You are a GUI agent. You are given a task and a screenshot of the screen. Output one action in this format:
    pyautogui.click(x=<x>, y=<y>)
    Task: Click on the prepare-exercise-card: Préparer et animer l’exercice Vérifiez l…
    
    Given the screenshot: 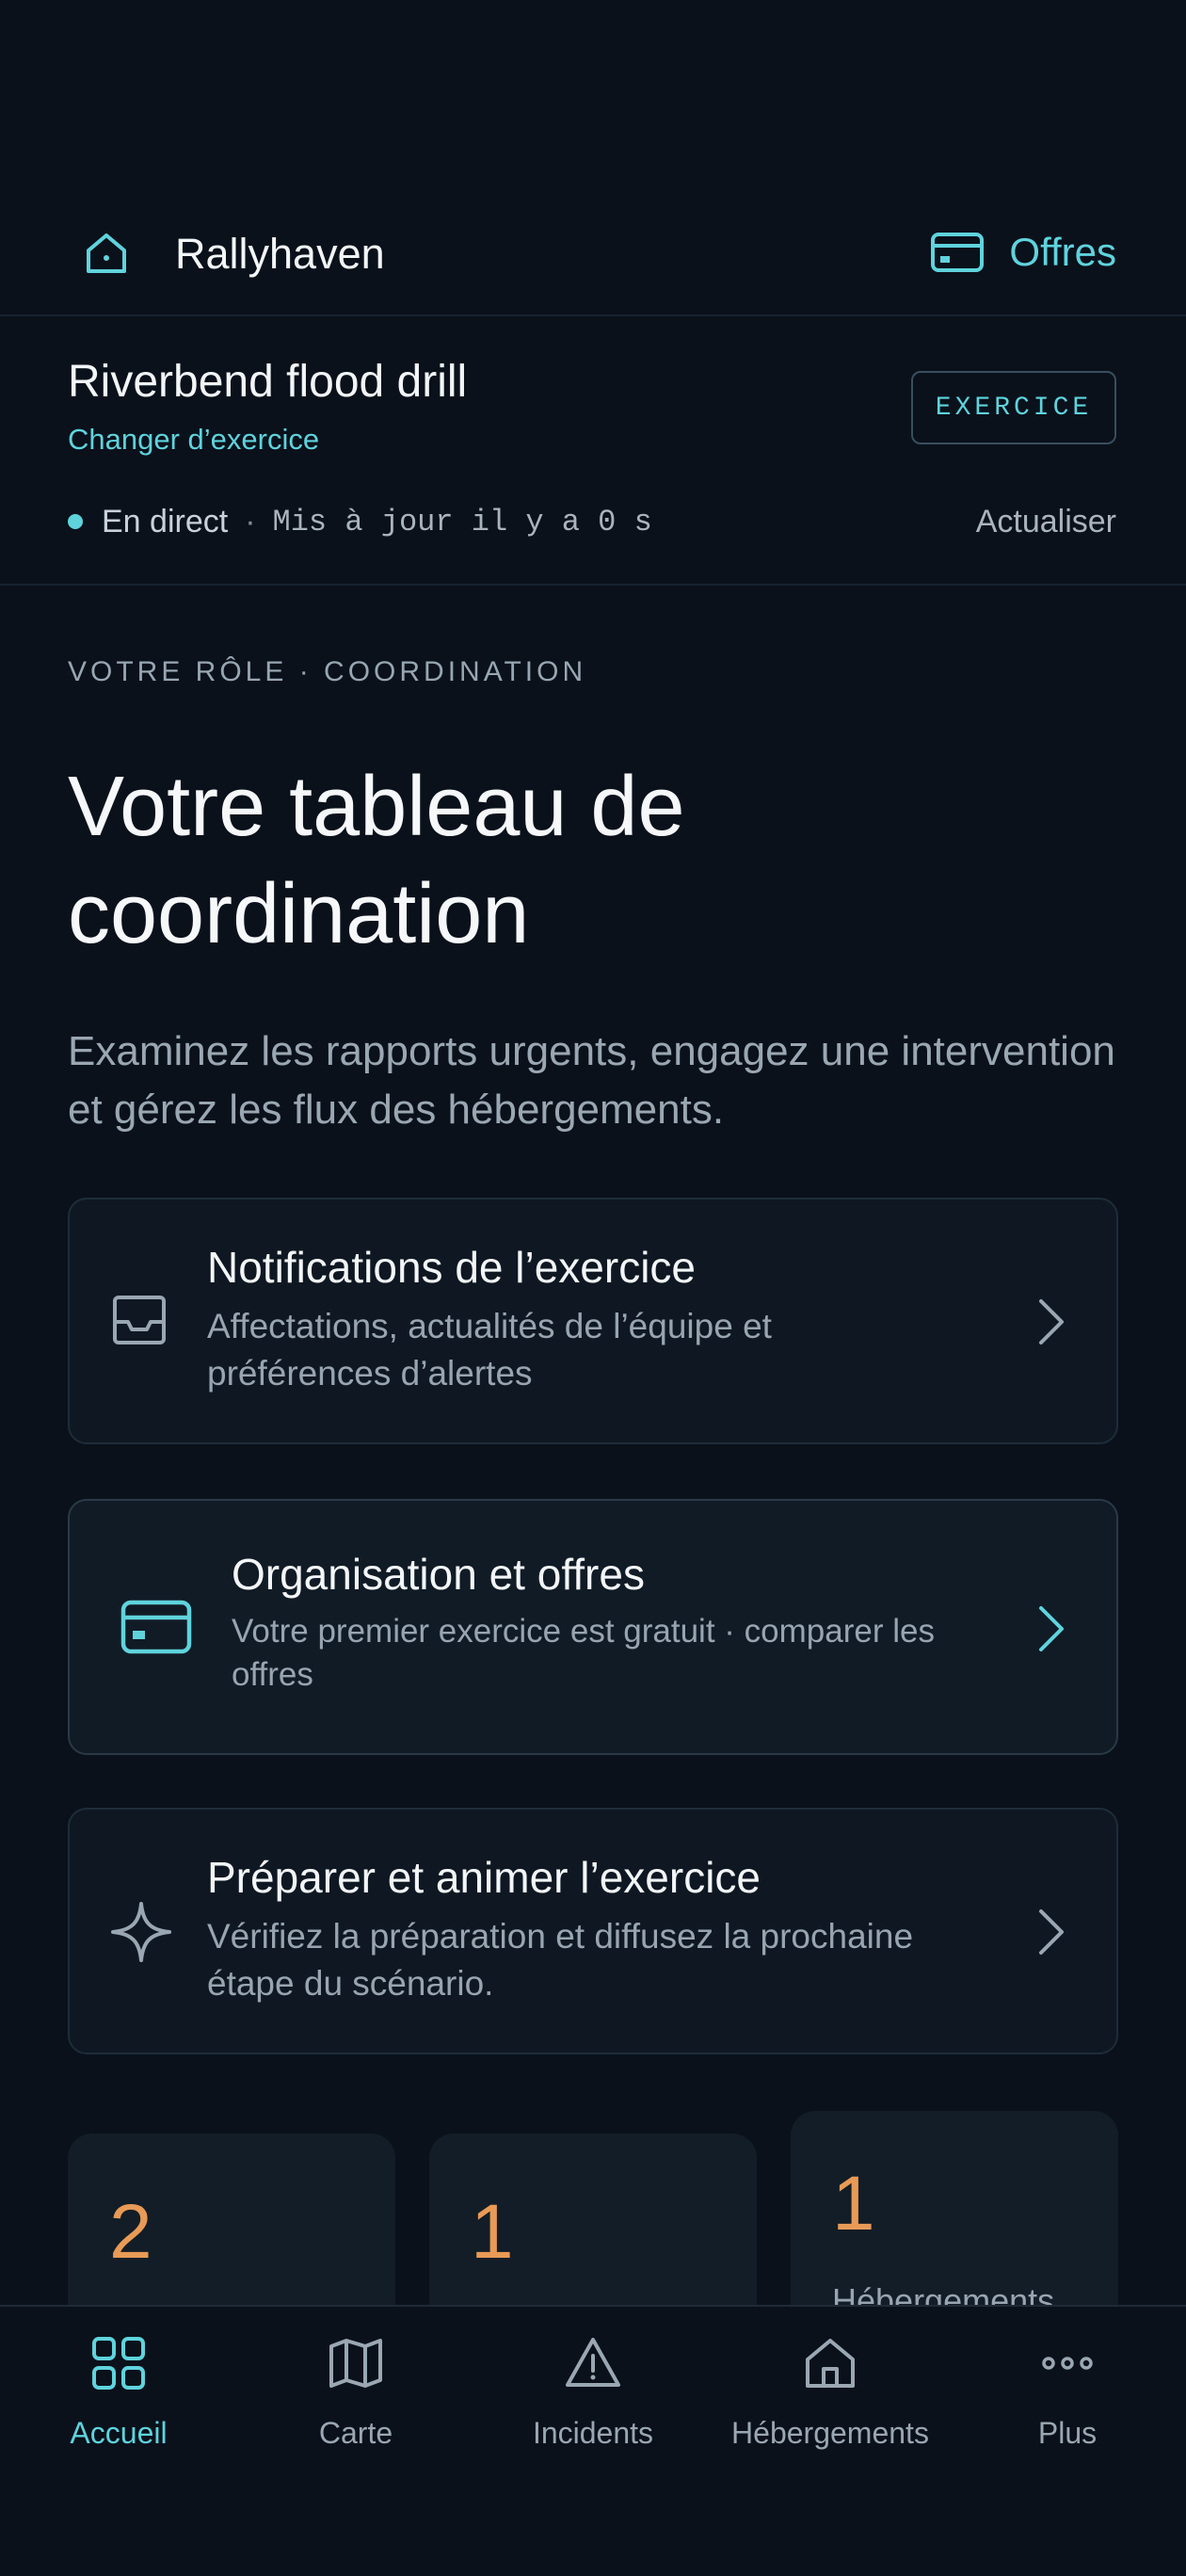 What is the action you would take?
    pyautogui.click(x=593, y=1931)
    